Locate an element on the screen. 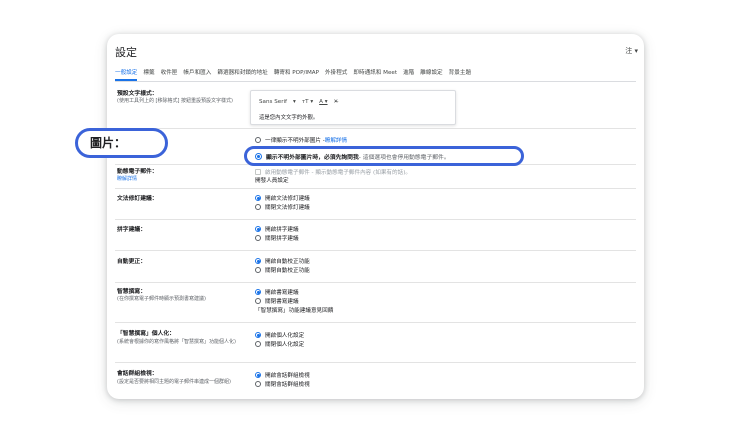 The width and height of the screenshot is (750, 440). tab-forwarding: 轉寄和 POP/IMAP is located at coordinates (296, 75).